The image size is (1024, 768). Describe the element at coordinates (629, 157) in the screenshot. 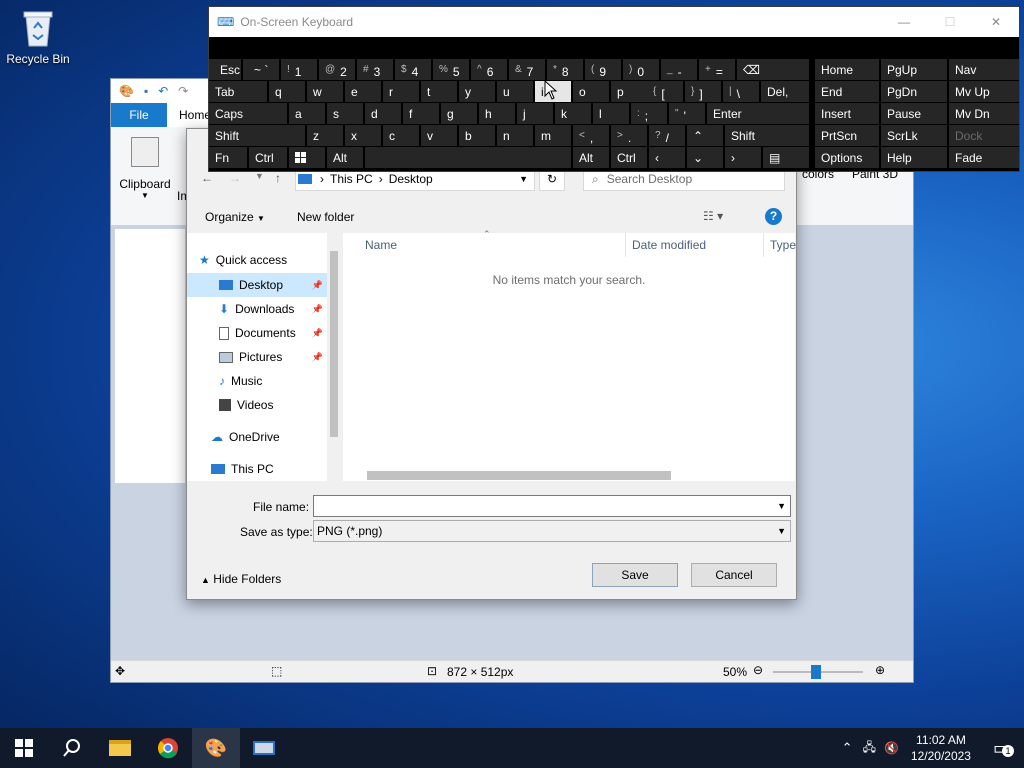

I see `key-ctrl-right: Ctrl` at that location.